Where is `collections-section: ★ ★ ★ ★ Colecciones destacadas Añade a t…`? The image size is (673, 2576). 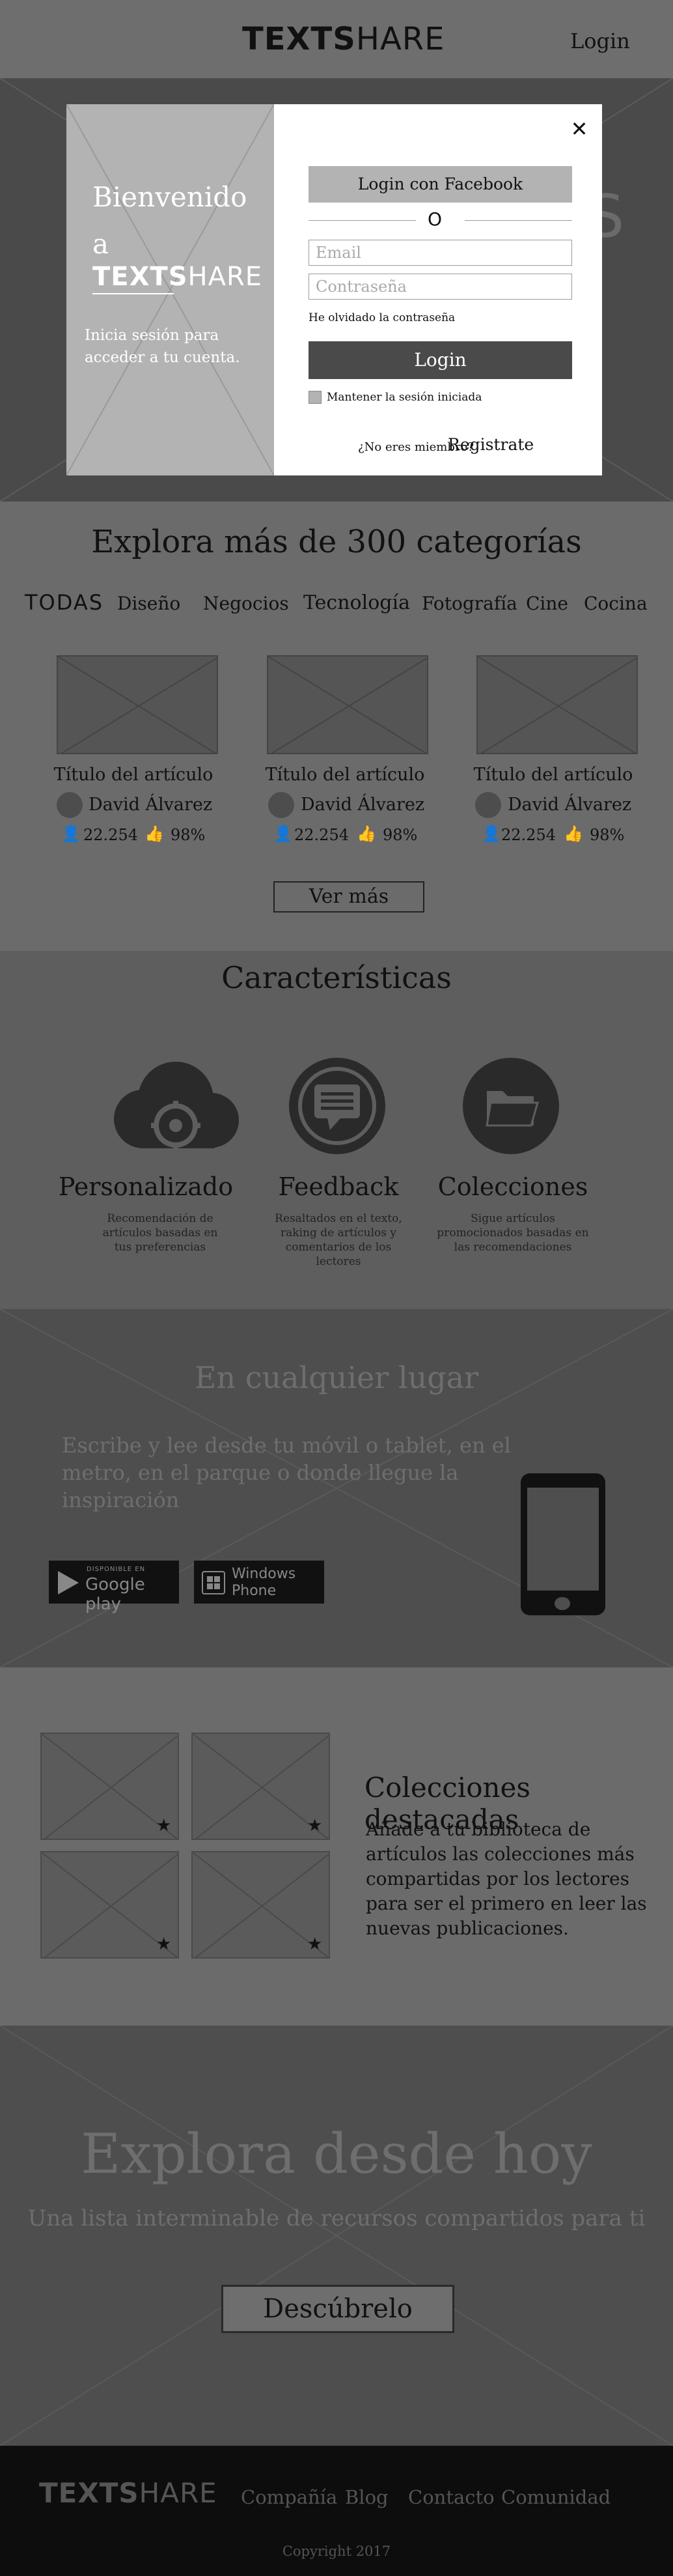 collections-section: ★ ★ ★ ★ Colecciones destacadas Añade a t… is located at coordinates (336, 1846).